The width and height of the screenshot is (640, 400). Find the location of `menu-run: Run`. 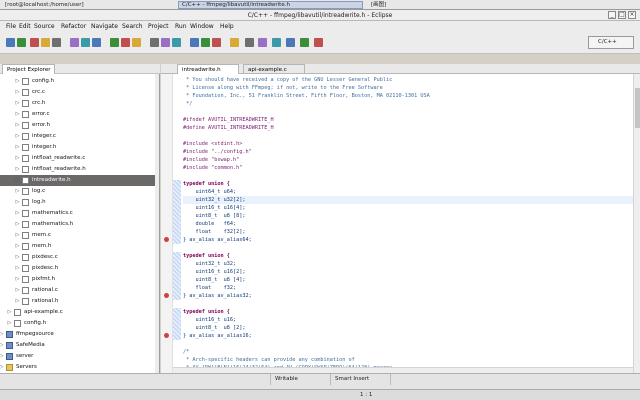

menu-run: Run is located at coordinates (181, 26).